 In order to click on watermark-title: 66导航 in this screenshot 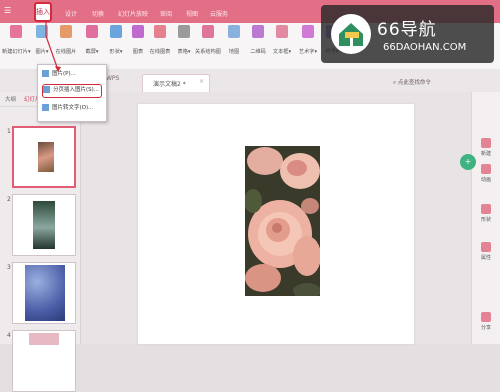, I will do `click(407, 30)`.